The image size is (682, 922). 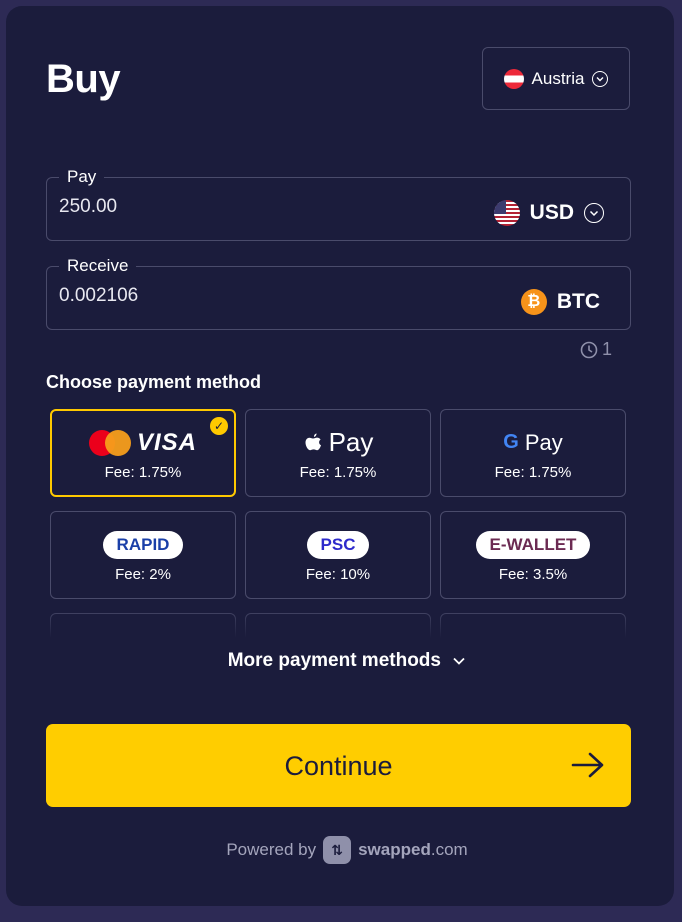 What do you see at coordinates (506, 213) in the screenshot?
I see `us-flag-icon` at bounding box center [506, 213].